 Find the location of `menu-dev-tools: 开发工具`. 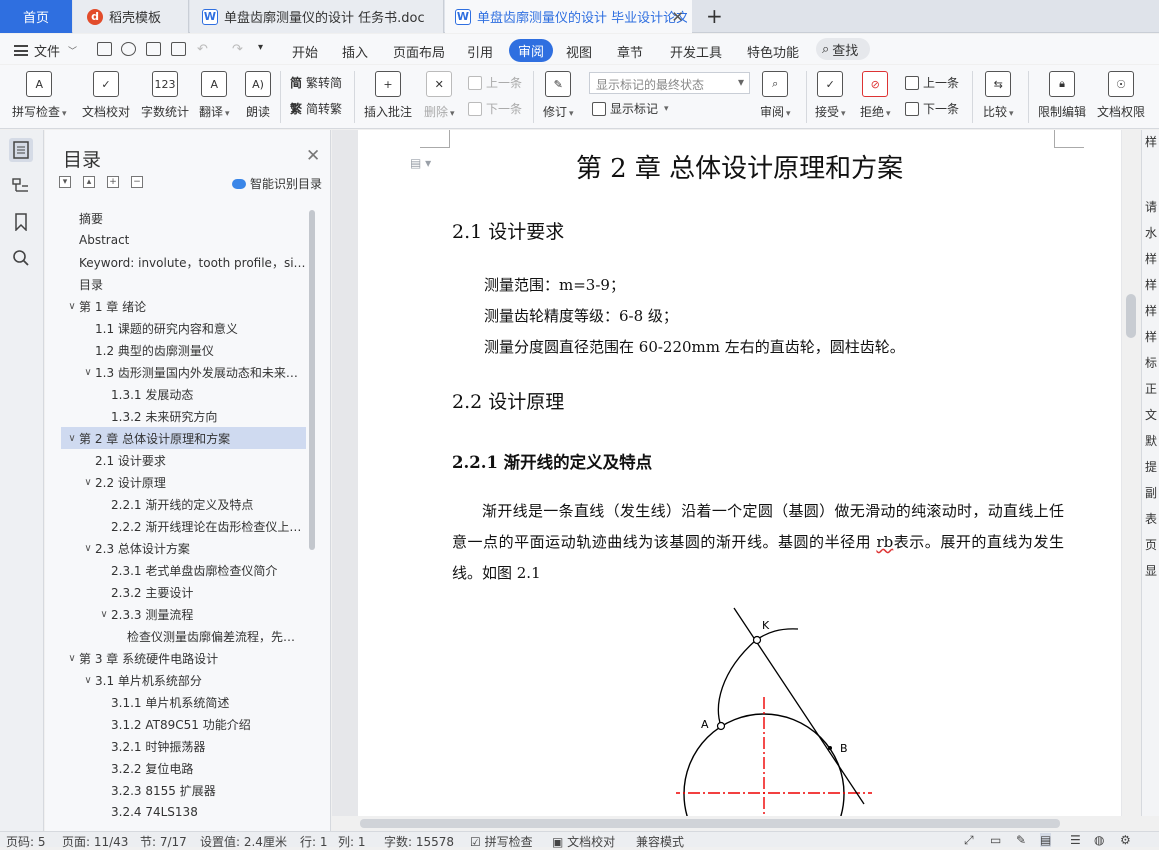

menu-dev-tools: 开发工具 is located at coordinates (696, 51).